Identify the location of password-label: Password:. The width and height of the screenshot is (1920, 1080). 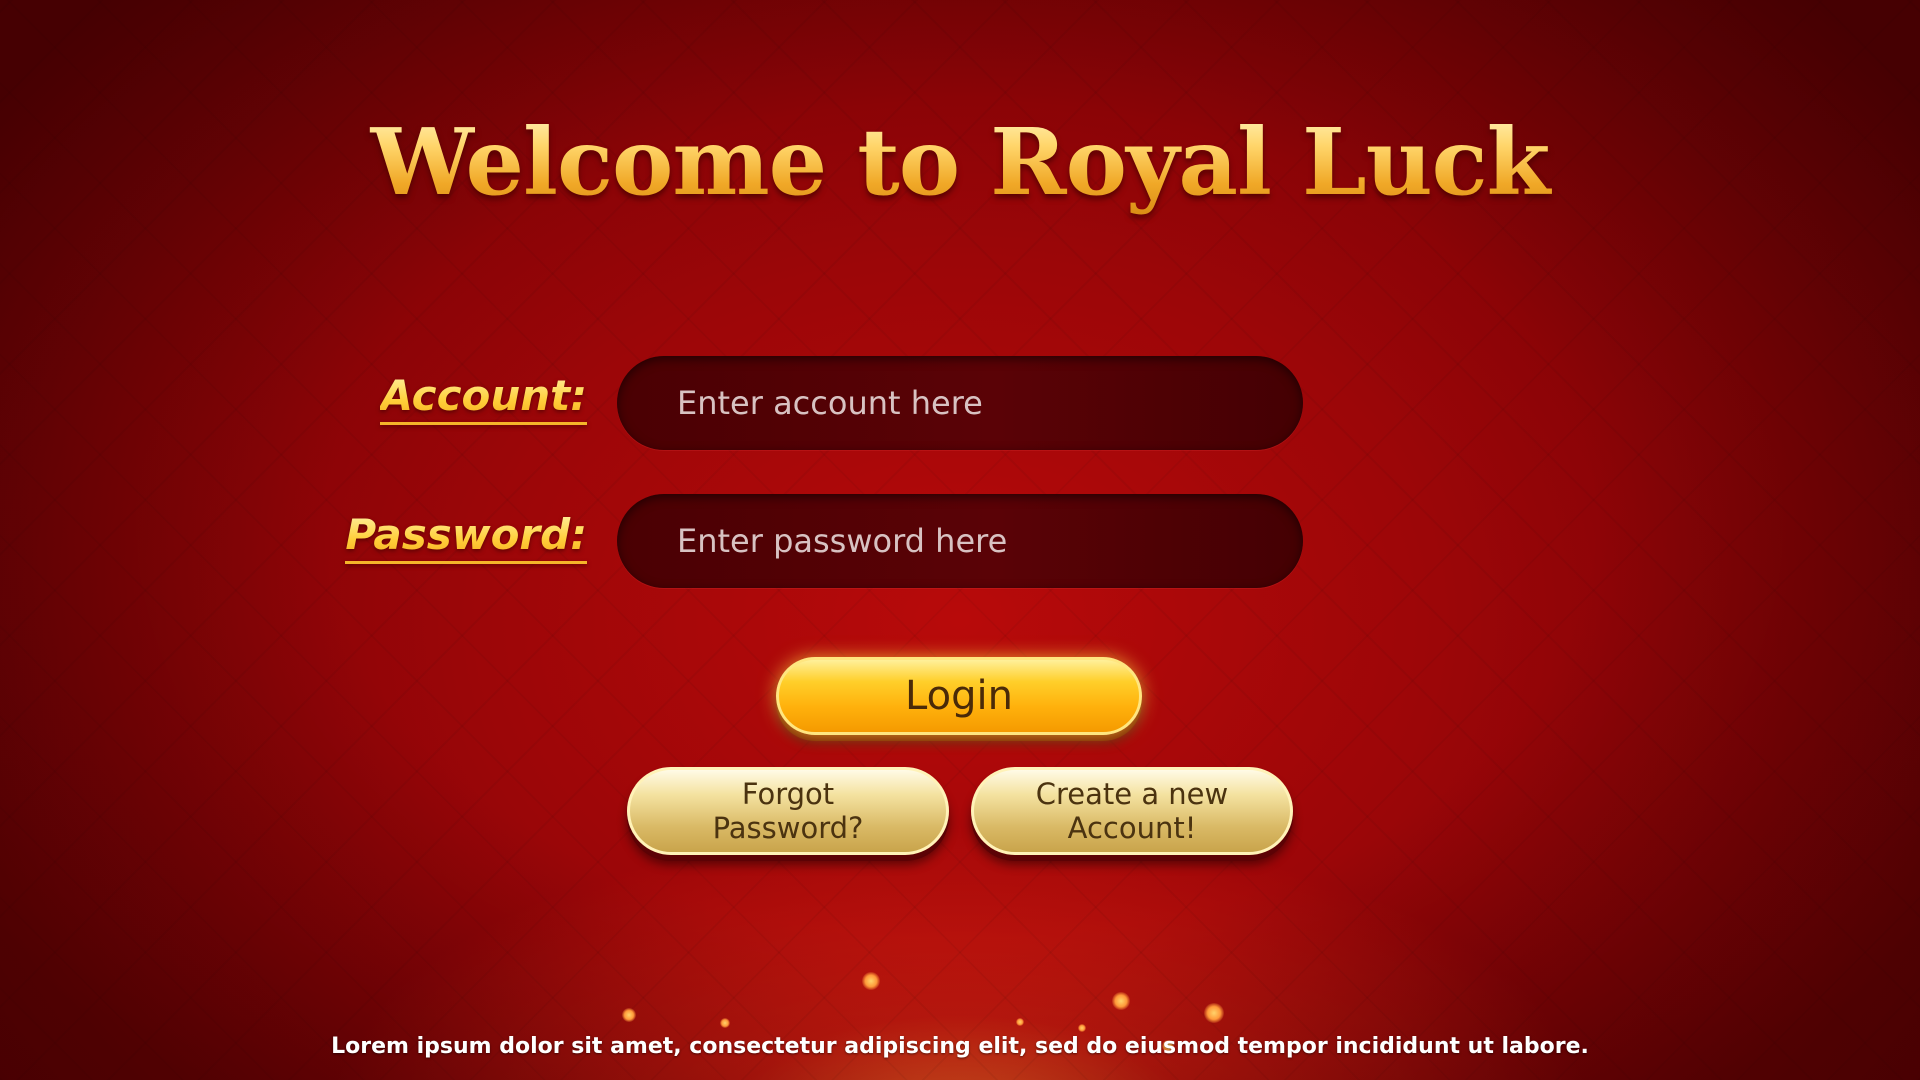
(466, 538).